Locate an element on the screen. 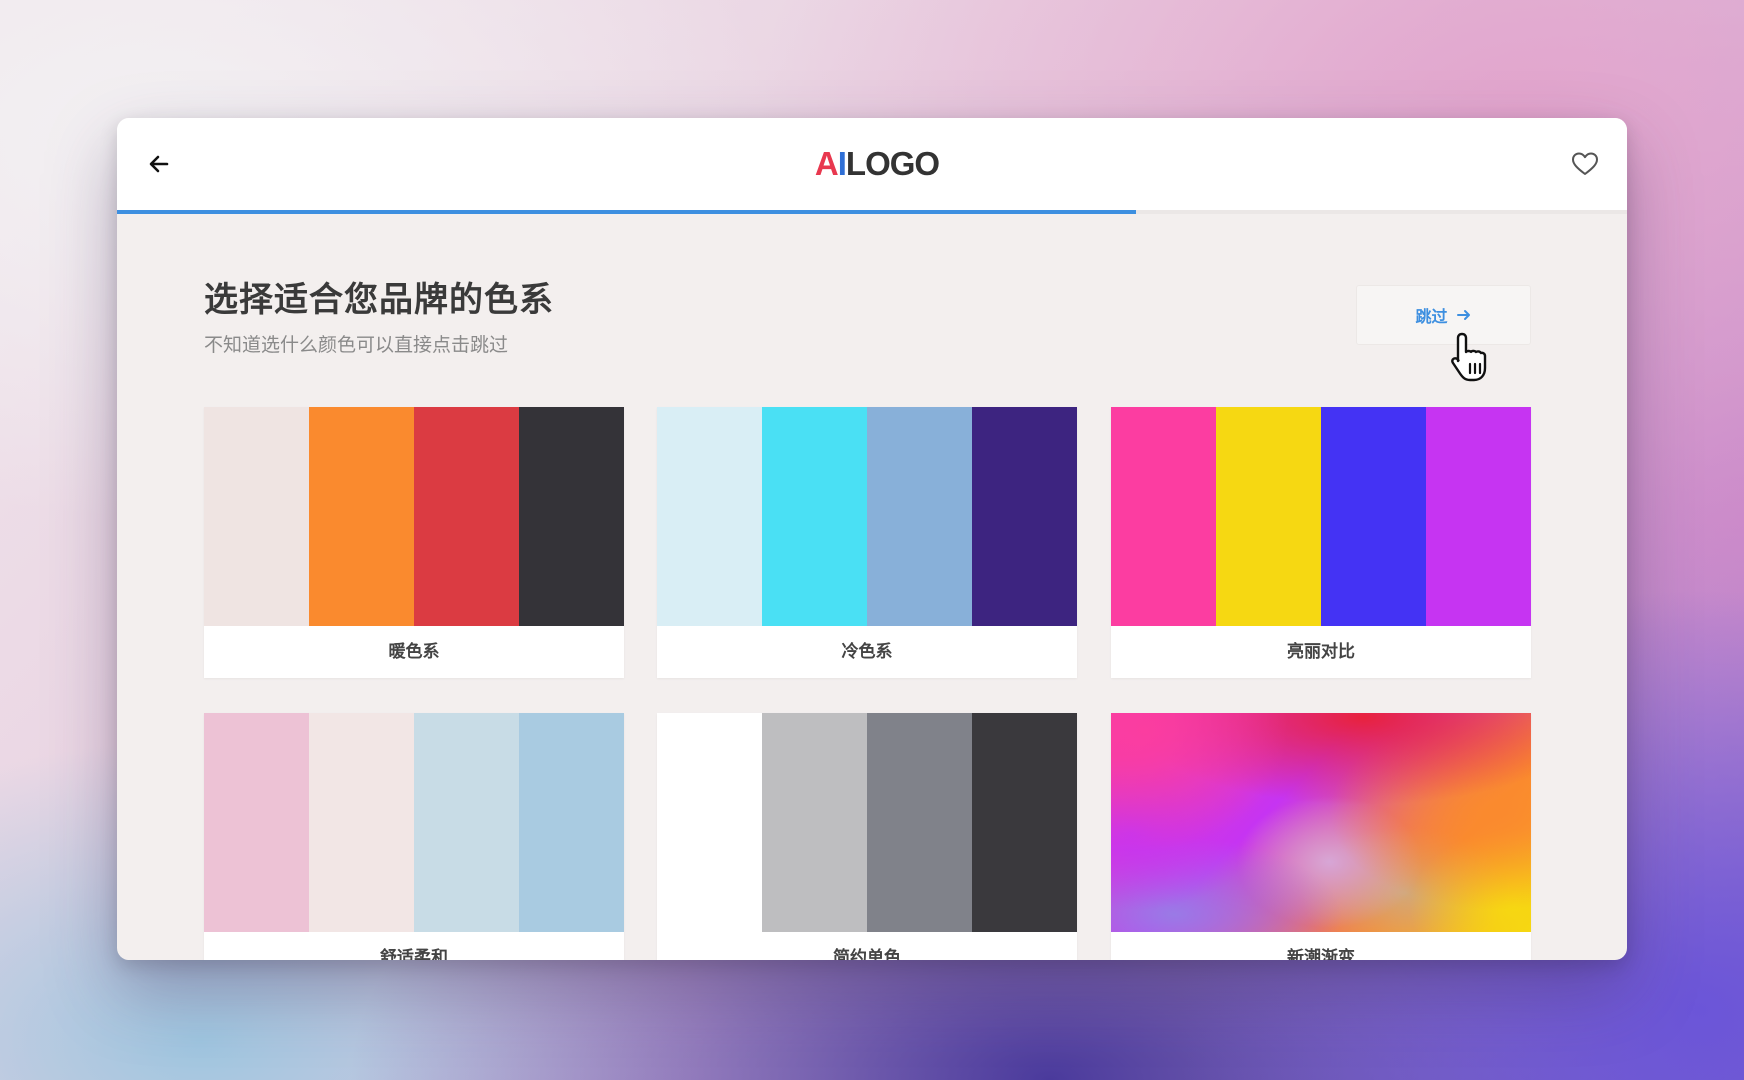  palette-card-soft: 舒适柔和 is located at coordinates (414, 836).